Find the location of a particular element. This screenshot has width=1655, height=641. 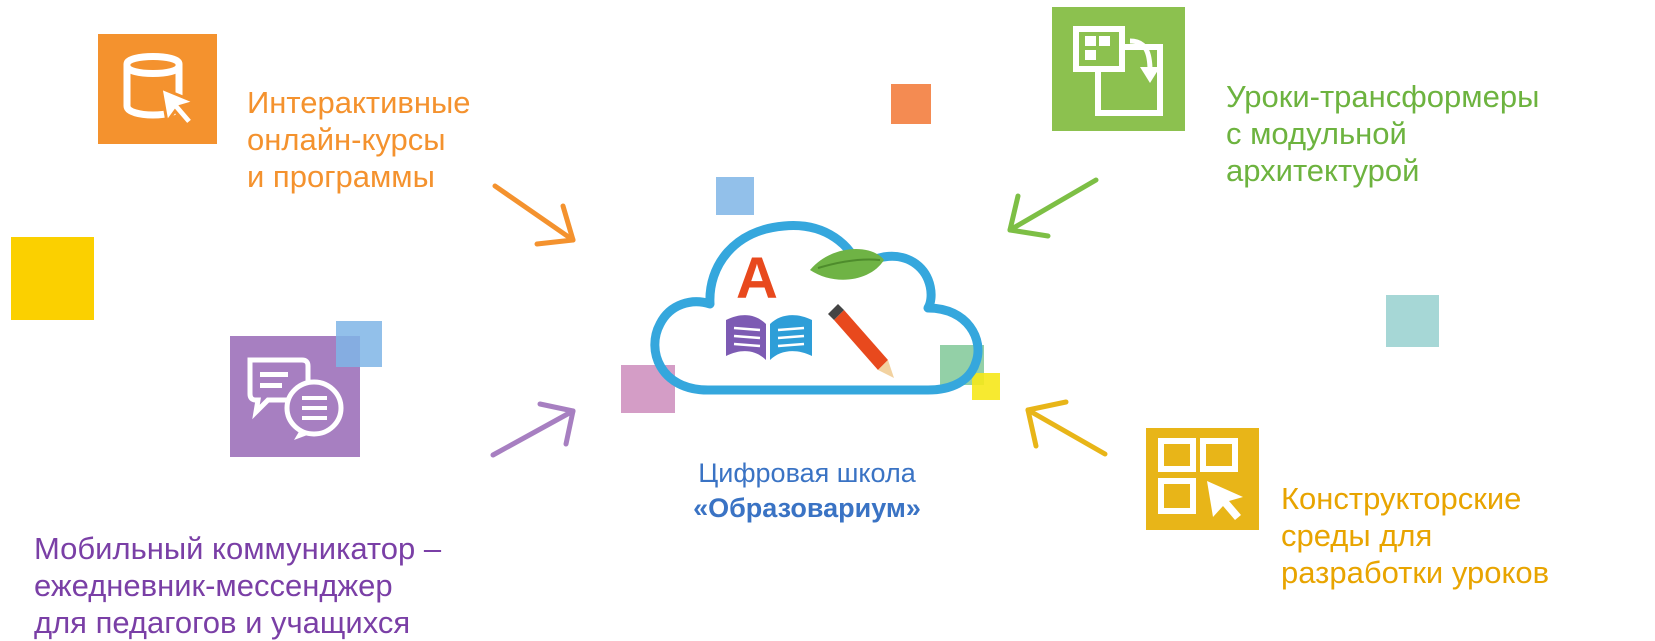

book-icon is located at coordinates (769, 337).